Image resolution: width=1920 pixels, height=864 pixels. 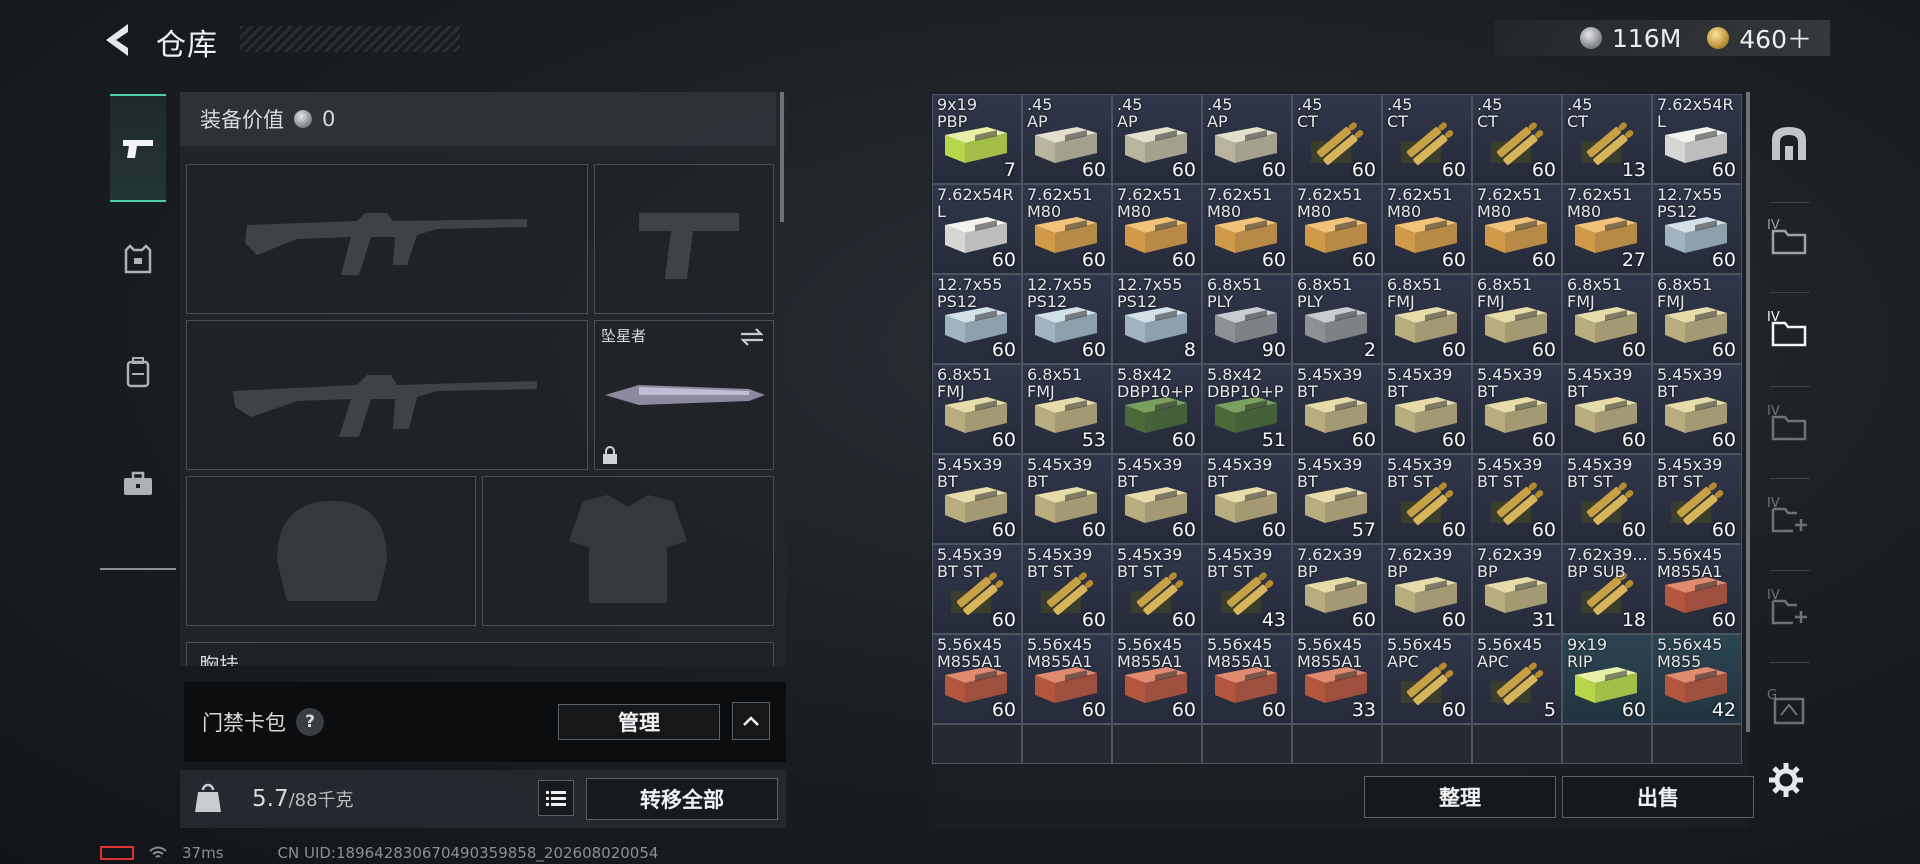 I want to click on inventory-item: 7.62x39... BP SUB 18, so click(x=1607, y=589).